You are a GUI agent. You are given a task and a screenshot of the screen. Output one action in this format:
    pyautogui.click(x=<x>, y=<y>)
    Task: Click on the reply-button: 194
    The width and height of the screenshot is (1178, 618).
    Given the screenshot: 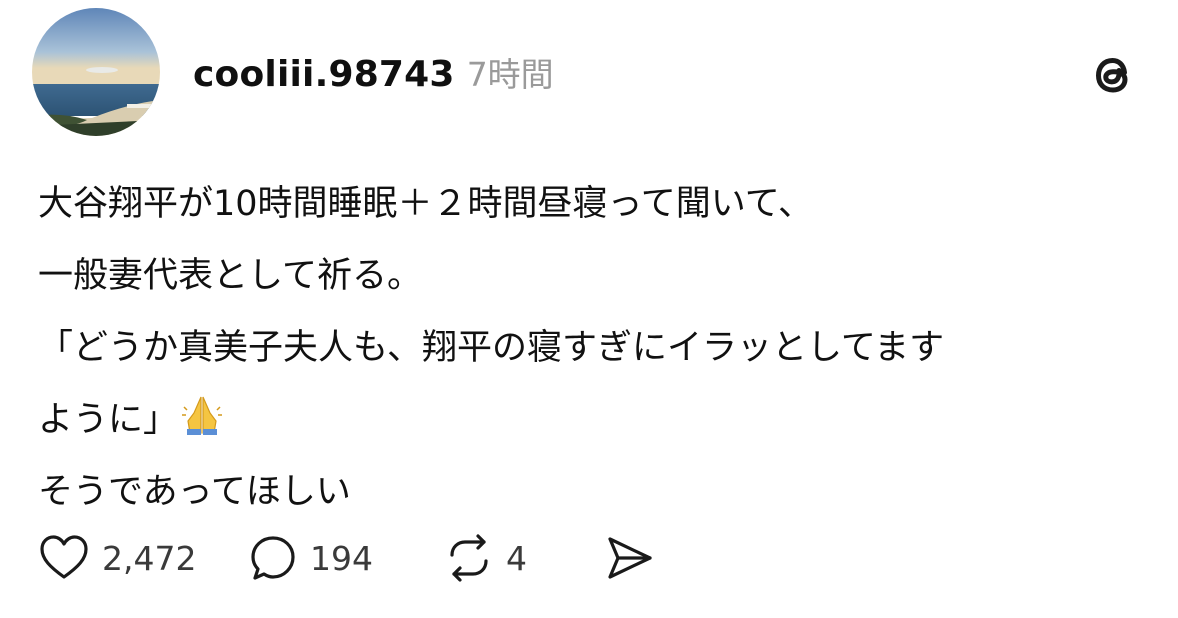 What is the action you would take?
    pyautogui.click(x=346, y=558)
    